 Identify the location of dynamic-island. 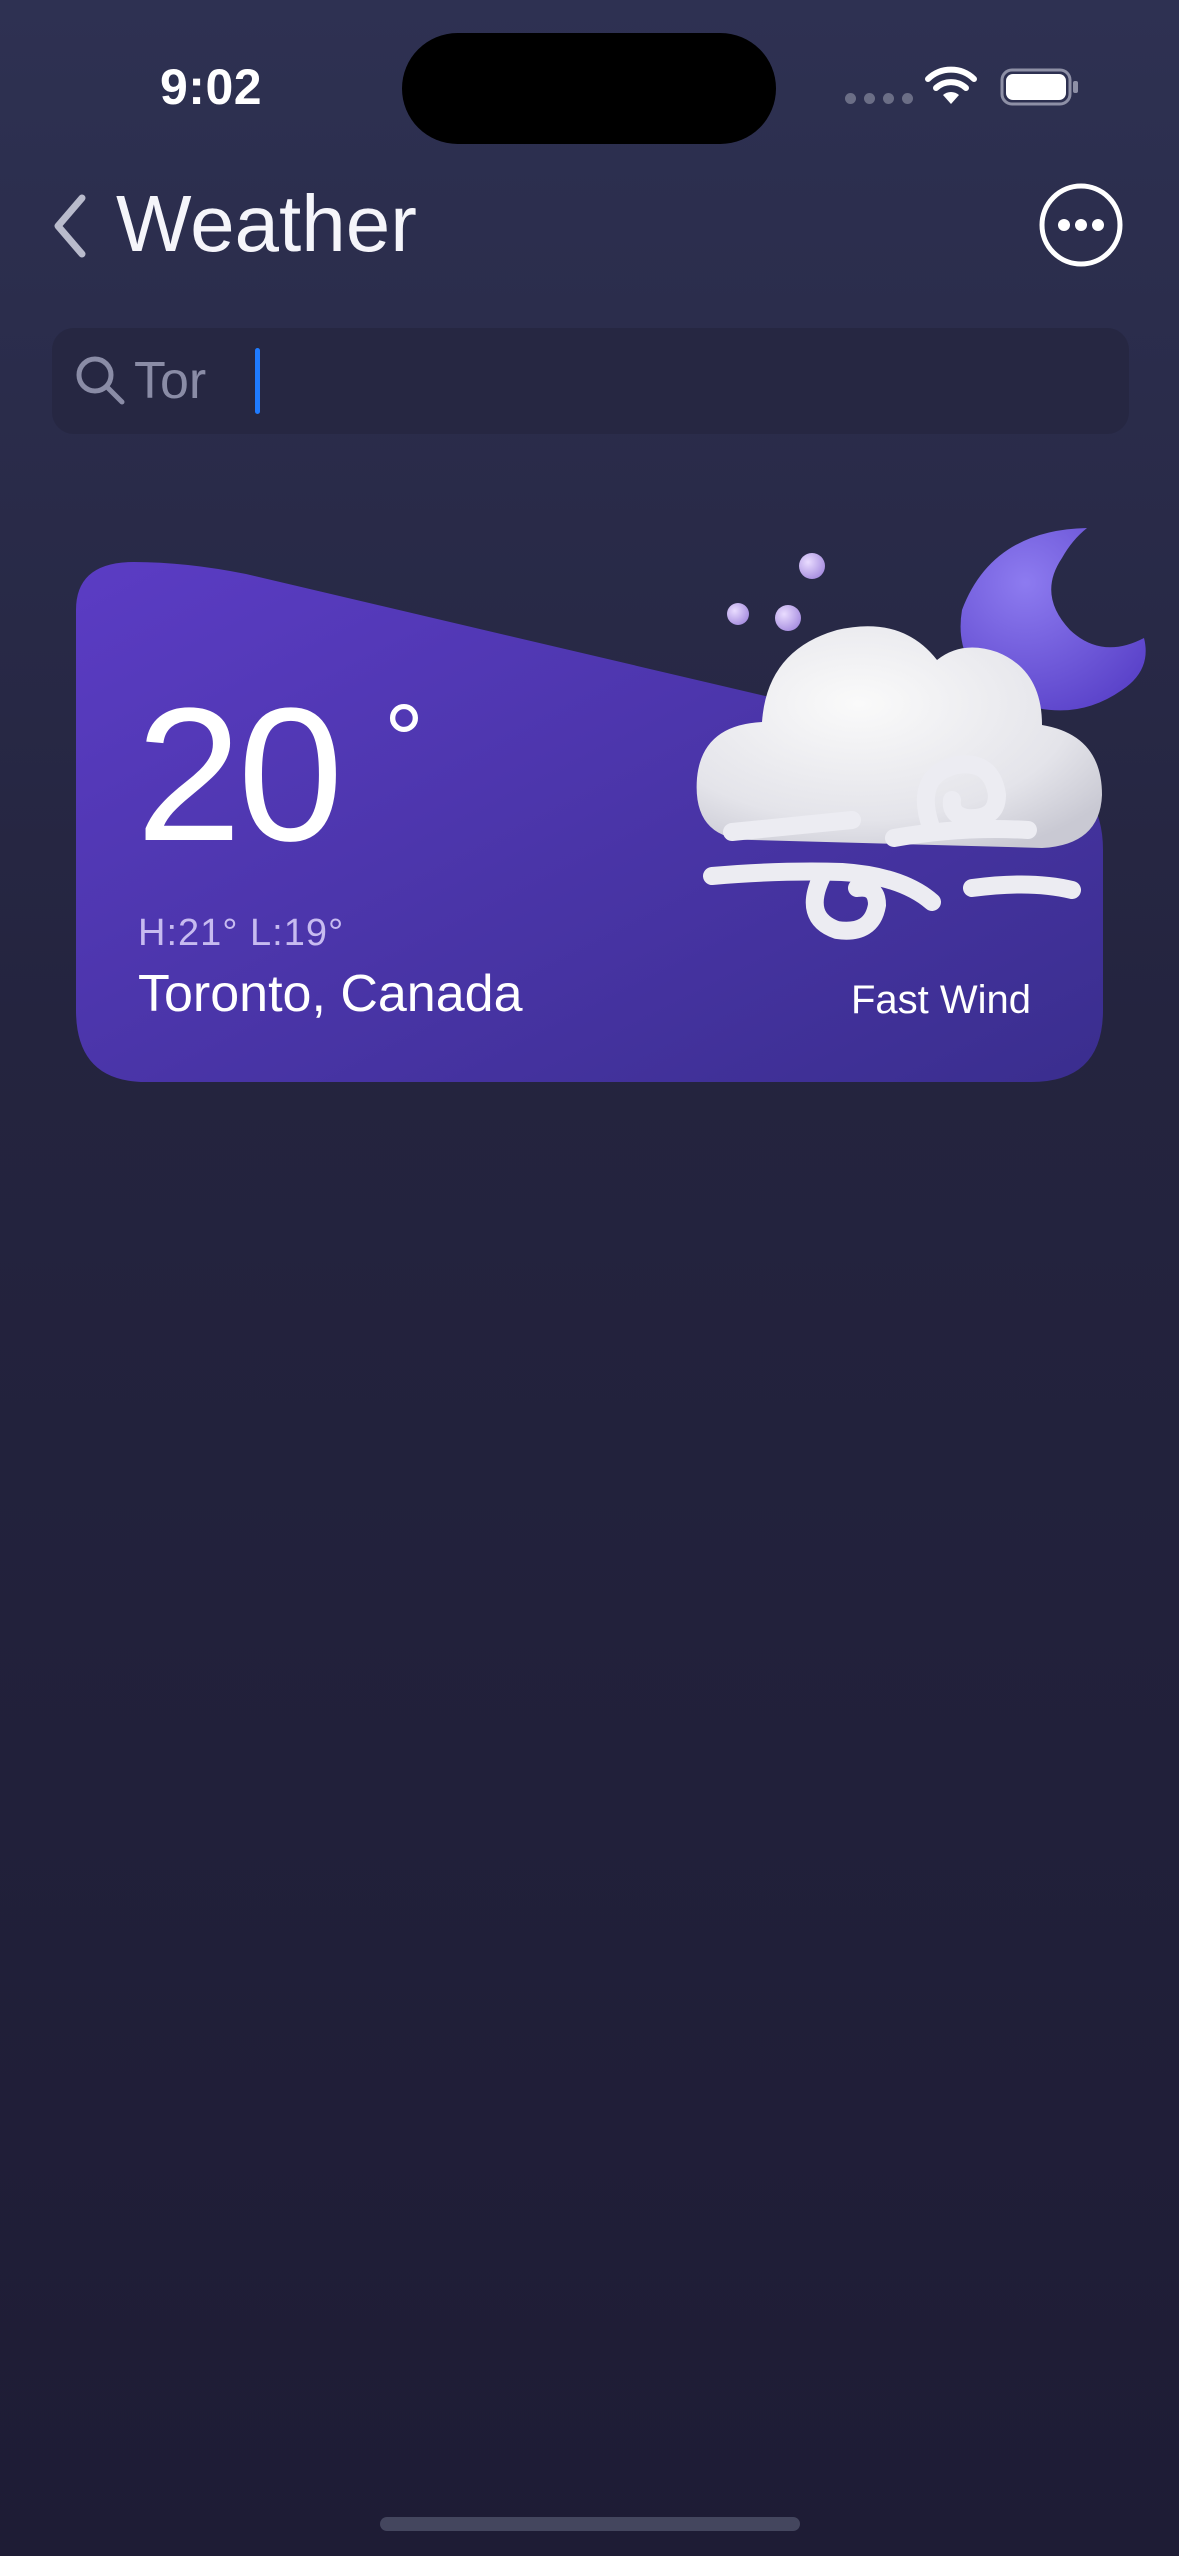
(589, 88).